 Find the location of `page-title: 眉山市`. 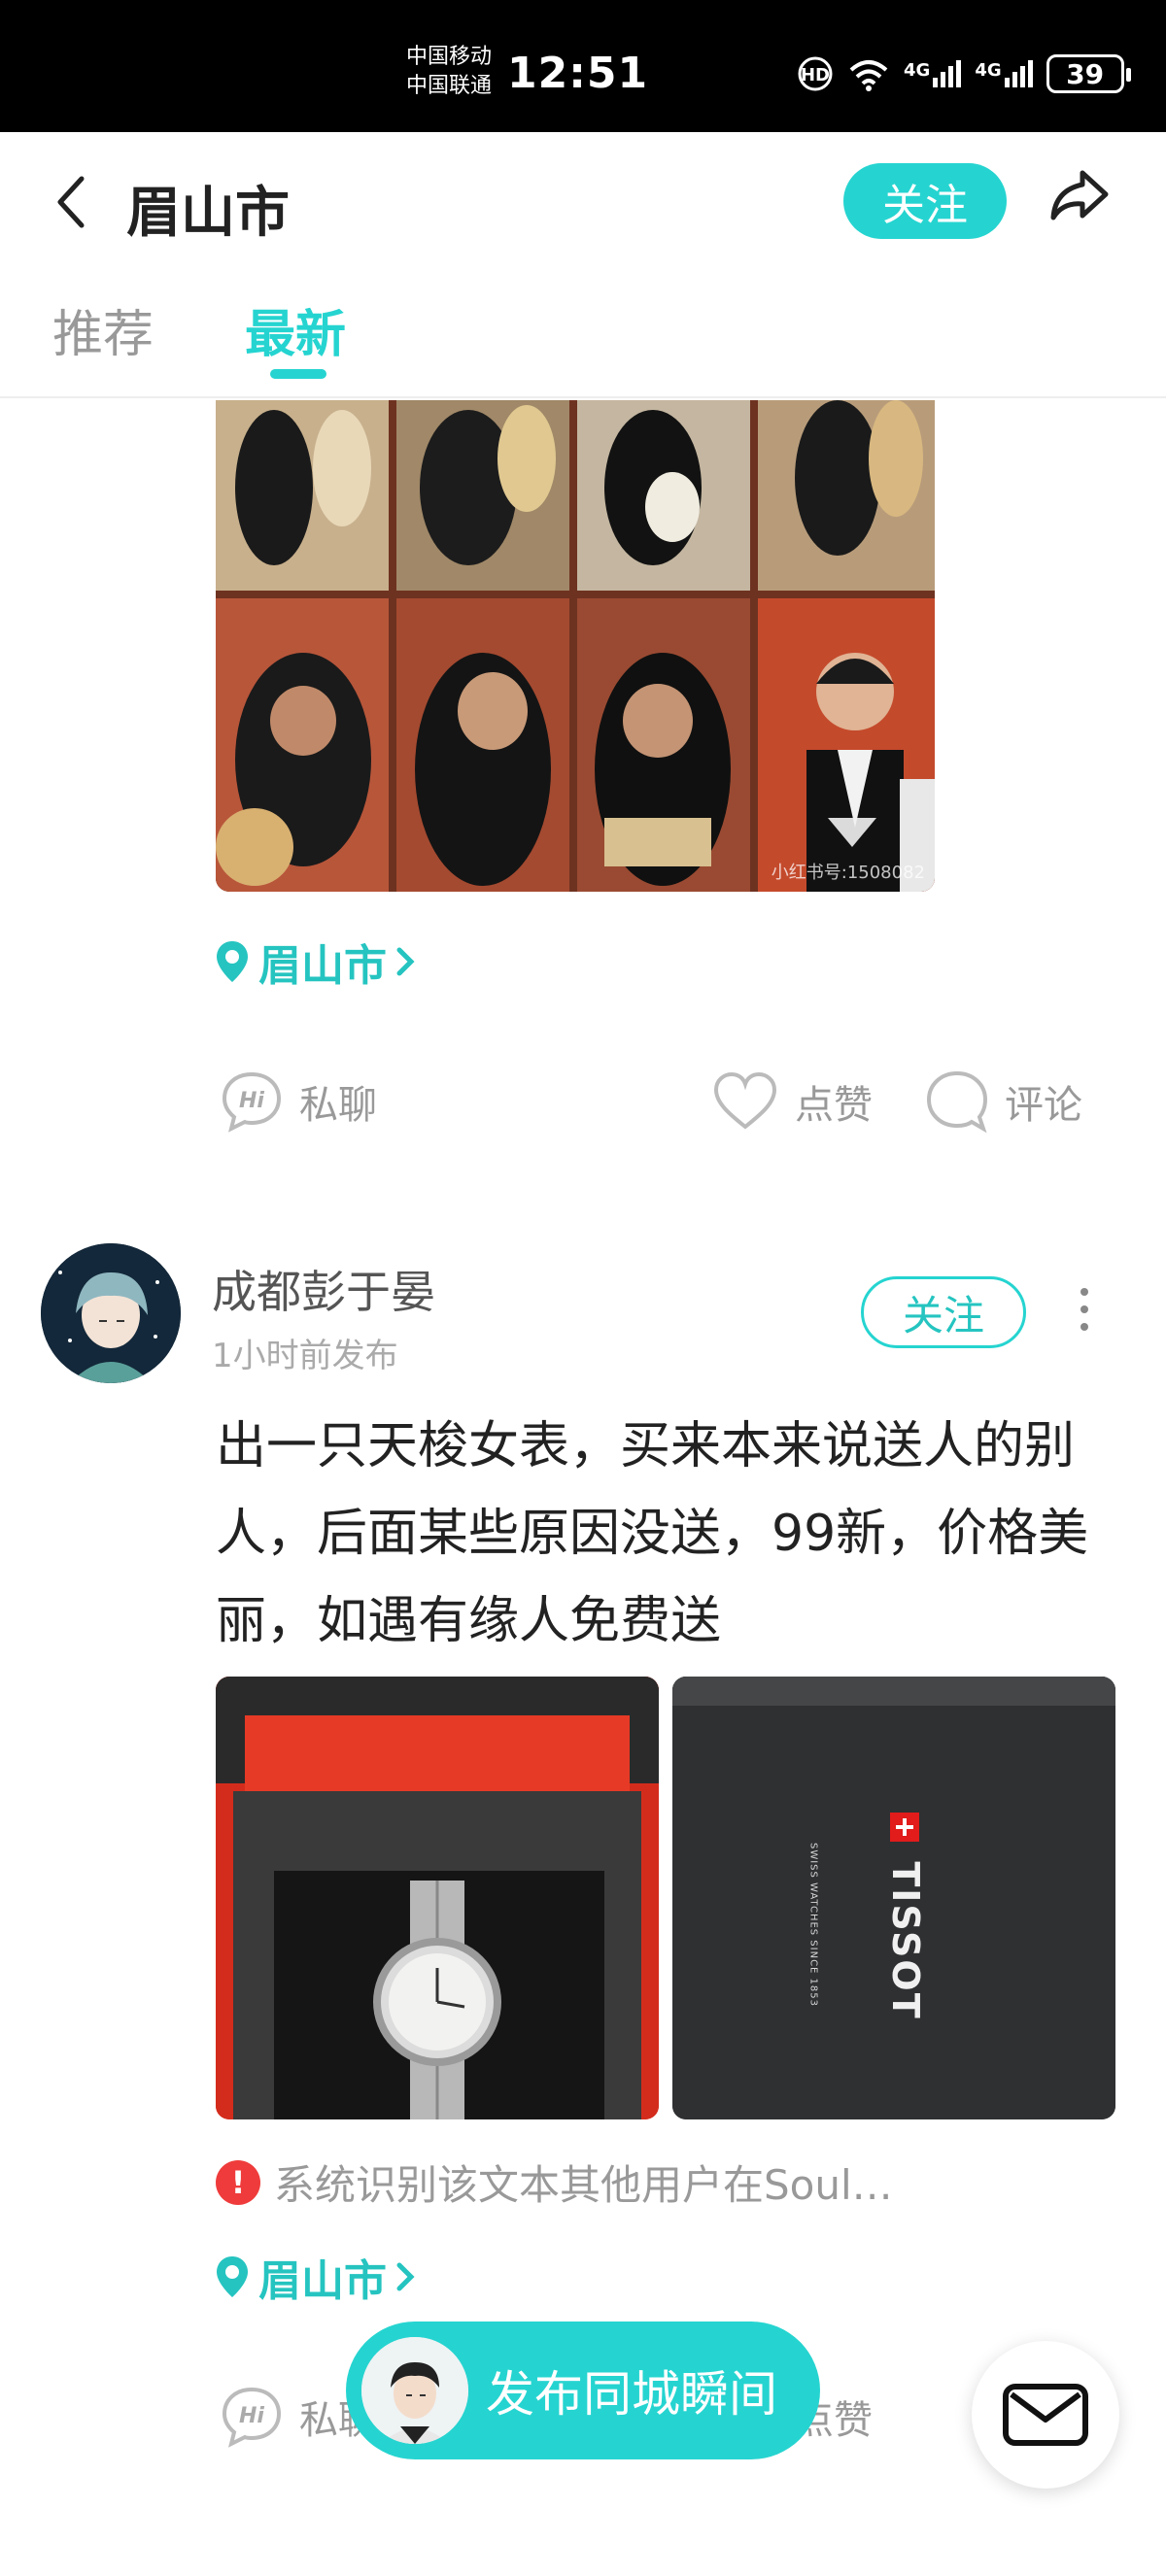

page-title: 眉山市 is located at coordinates (208, 213).